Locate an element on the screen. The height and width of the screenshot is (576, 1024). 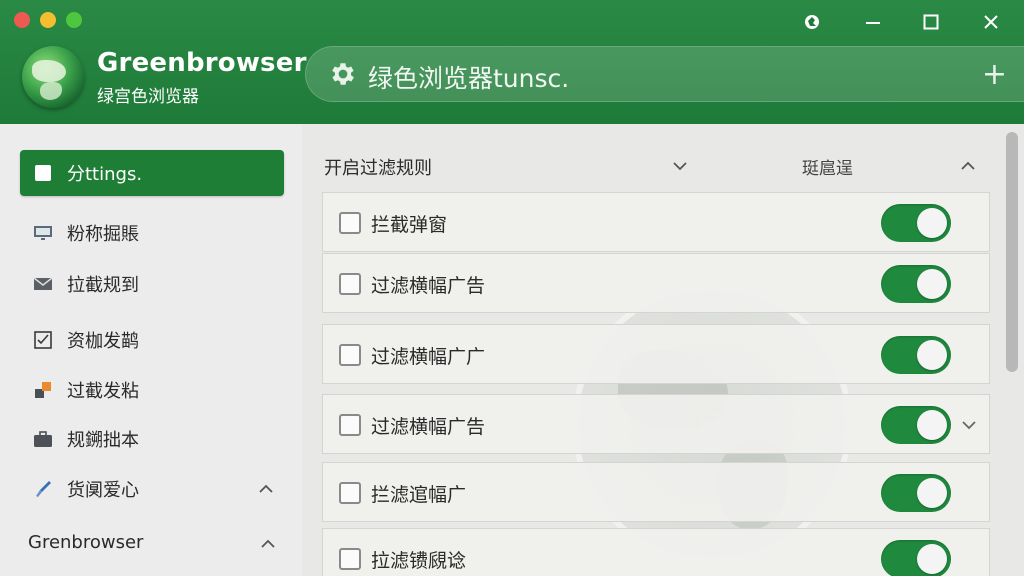
minimize-window-button is located at coordinates (48, 20).